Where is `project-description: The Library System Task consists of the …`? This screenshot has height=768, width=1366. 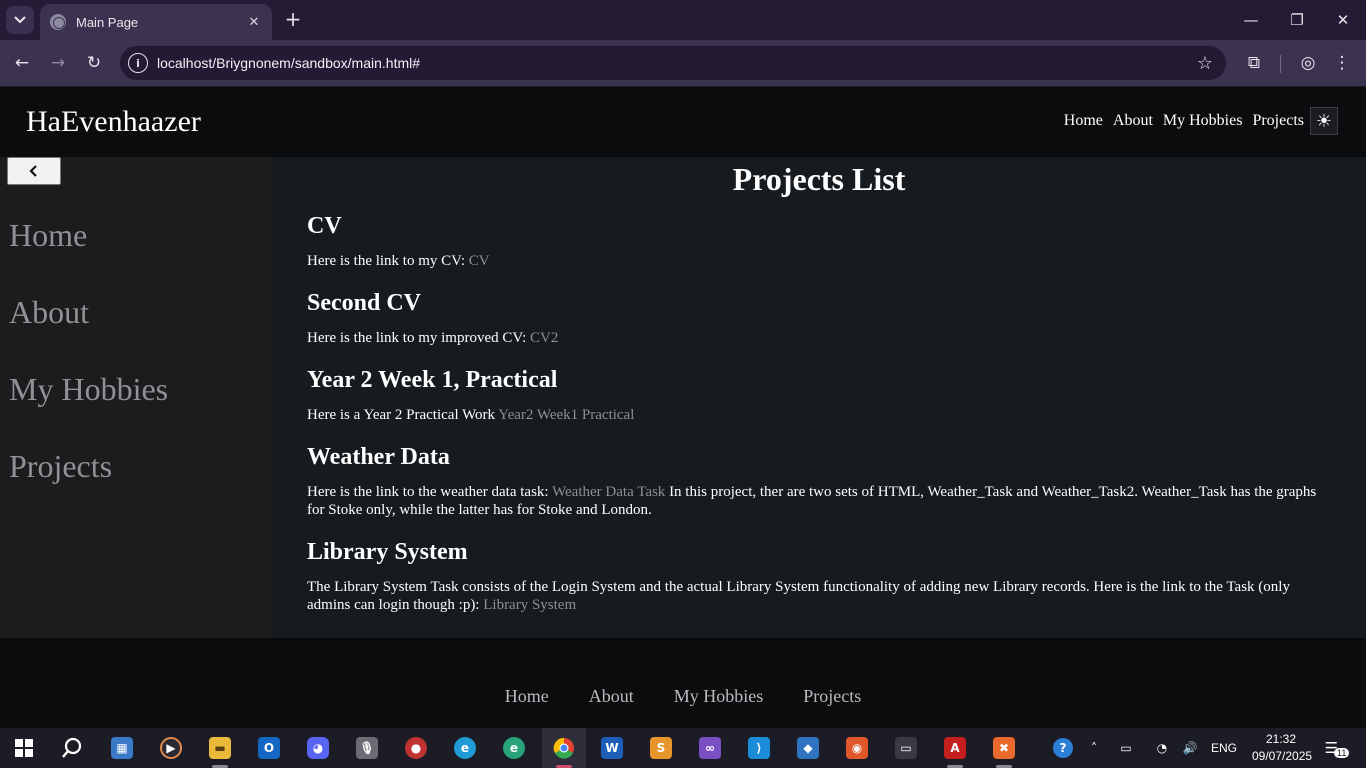
project-description: The Library System Task consists of the … is located at coordinates (822, 596).